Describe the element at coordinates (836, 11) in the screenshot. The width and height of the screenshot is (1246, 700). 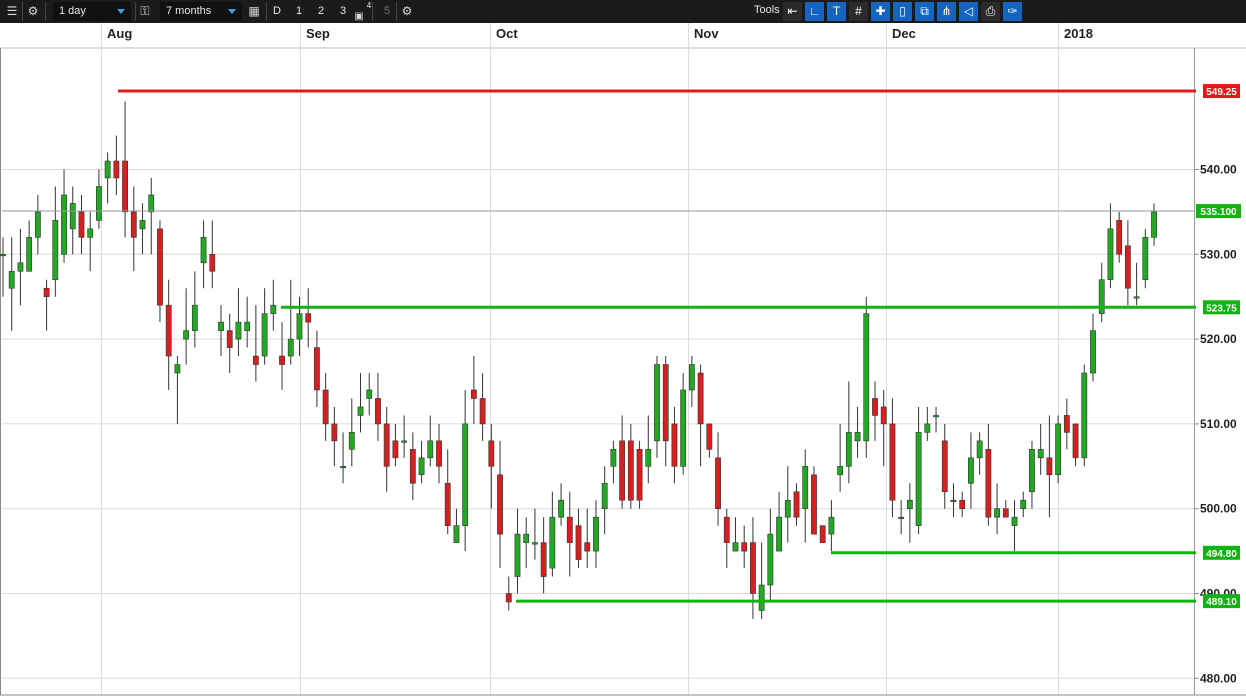
I see `text-tool-icon: T` at that location.